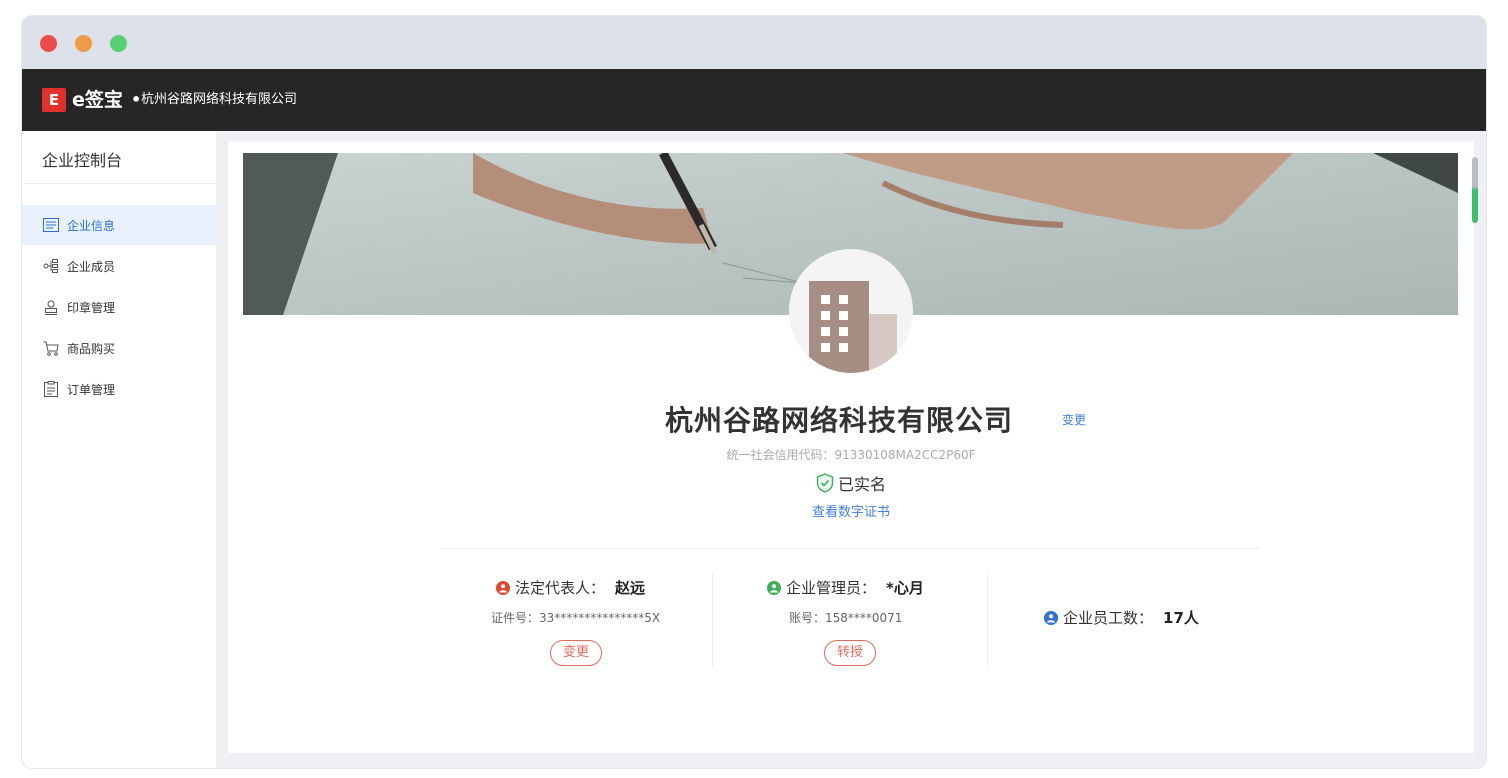 The height and width of the screenshot is (778, 1508). Describe the element at coordinates (846, 618) in the screenshot. I see `admin-account-text: 账号：158****0071` at that location.